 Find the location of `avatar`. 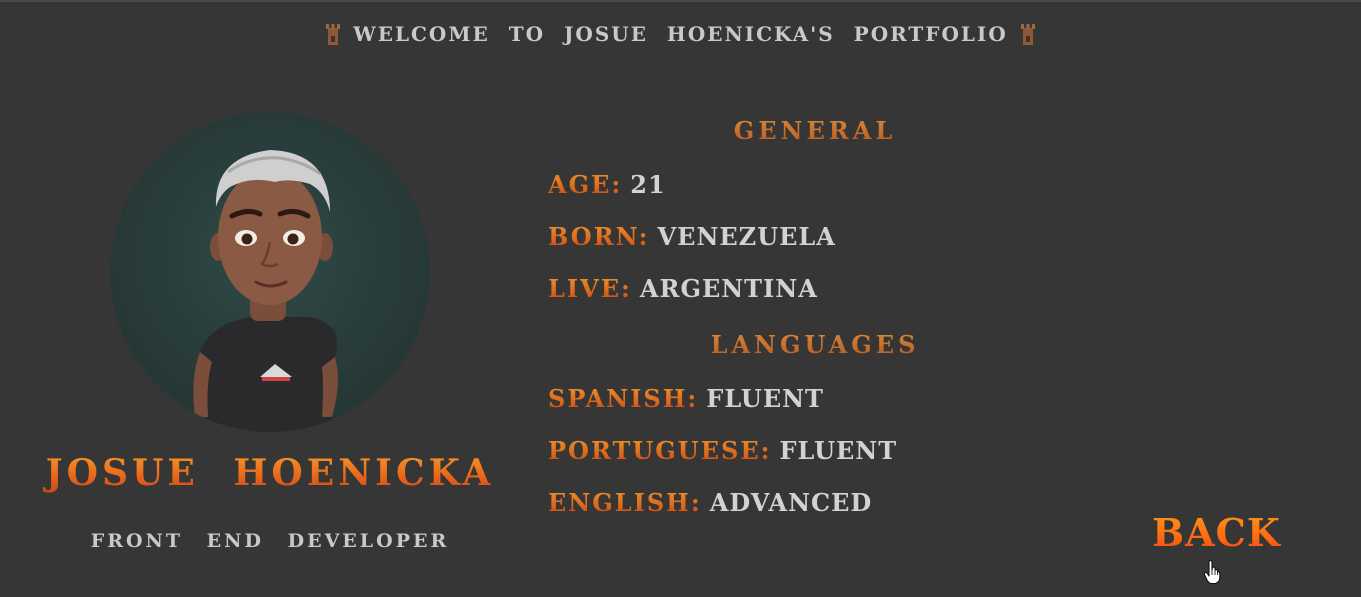

avatar is located at coordinates (270, 272).